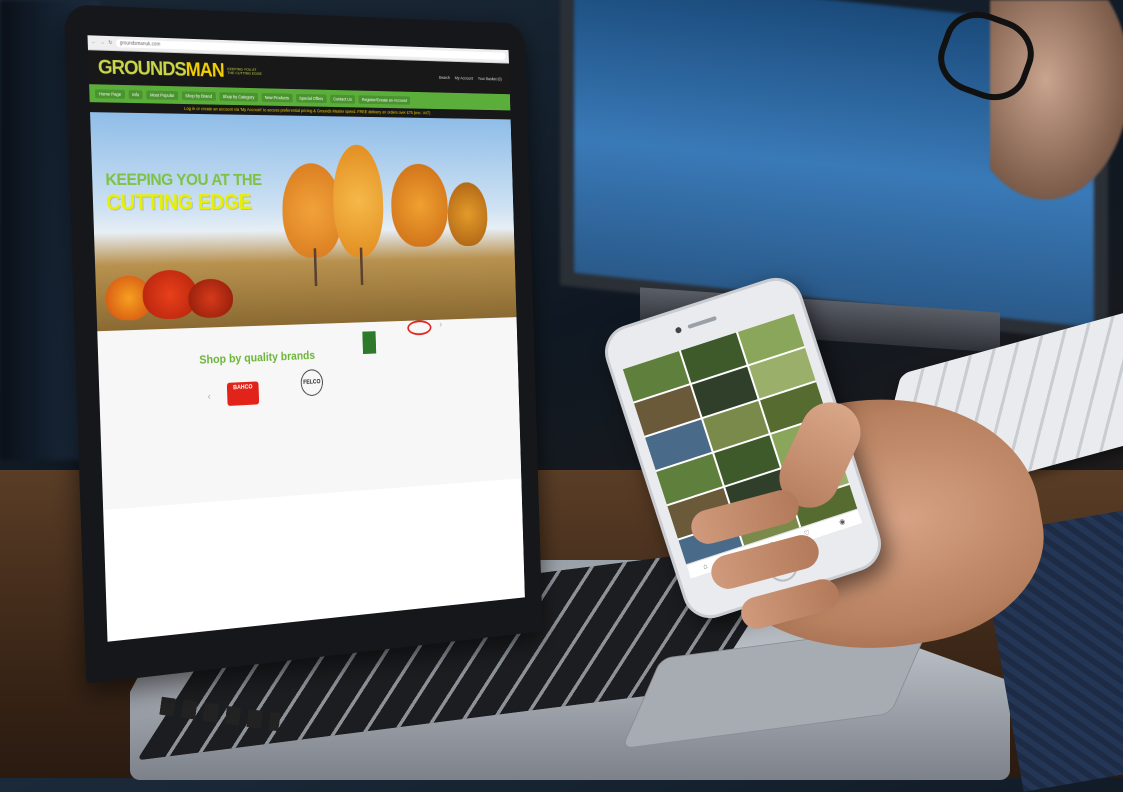 Image resolution: width=1123 pixels, height=792 pixels. What do you see at coordinates (303, 222) in the screenshot?
I see `hero-banner: KEEPING YOU AT THE CUTTING EDGE` at bounding box center [303, 222].